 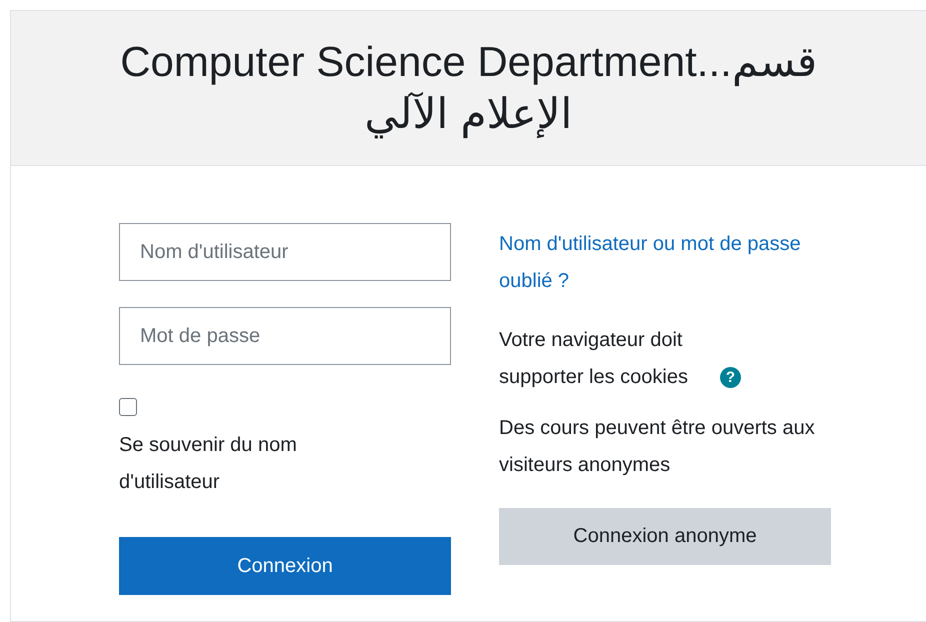 I want to click on password-field: Mot de passe, so click(x=285, y=336).